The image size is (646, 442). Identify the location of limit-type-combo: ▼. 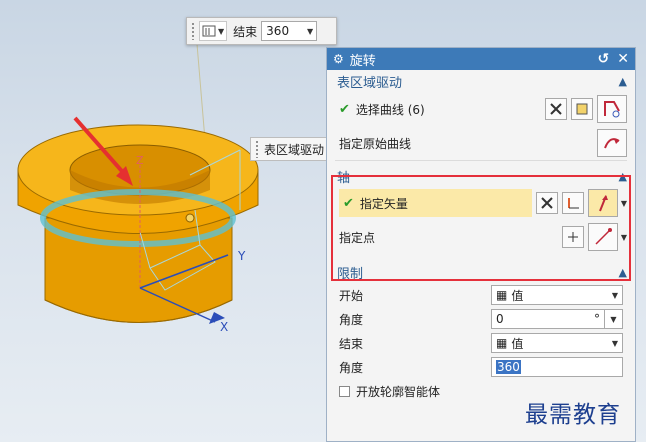
(213, 31).